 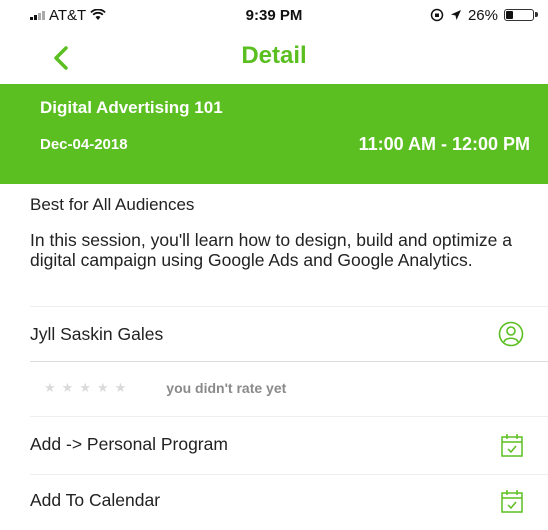 What do you see at coordinates (84, 144) in the screenshot?
I see `event-date: Dec-04-2018` at bounding box center [84, 144].